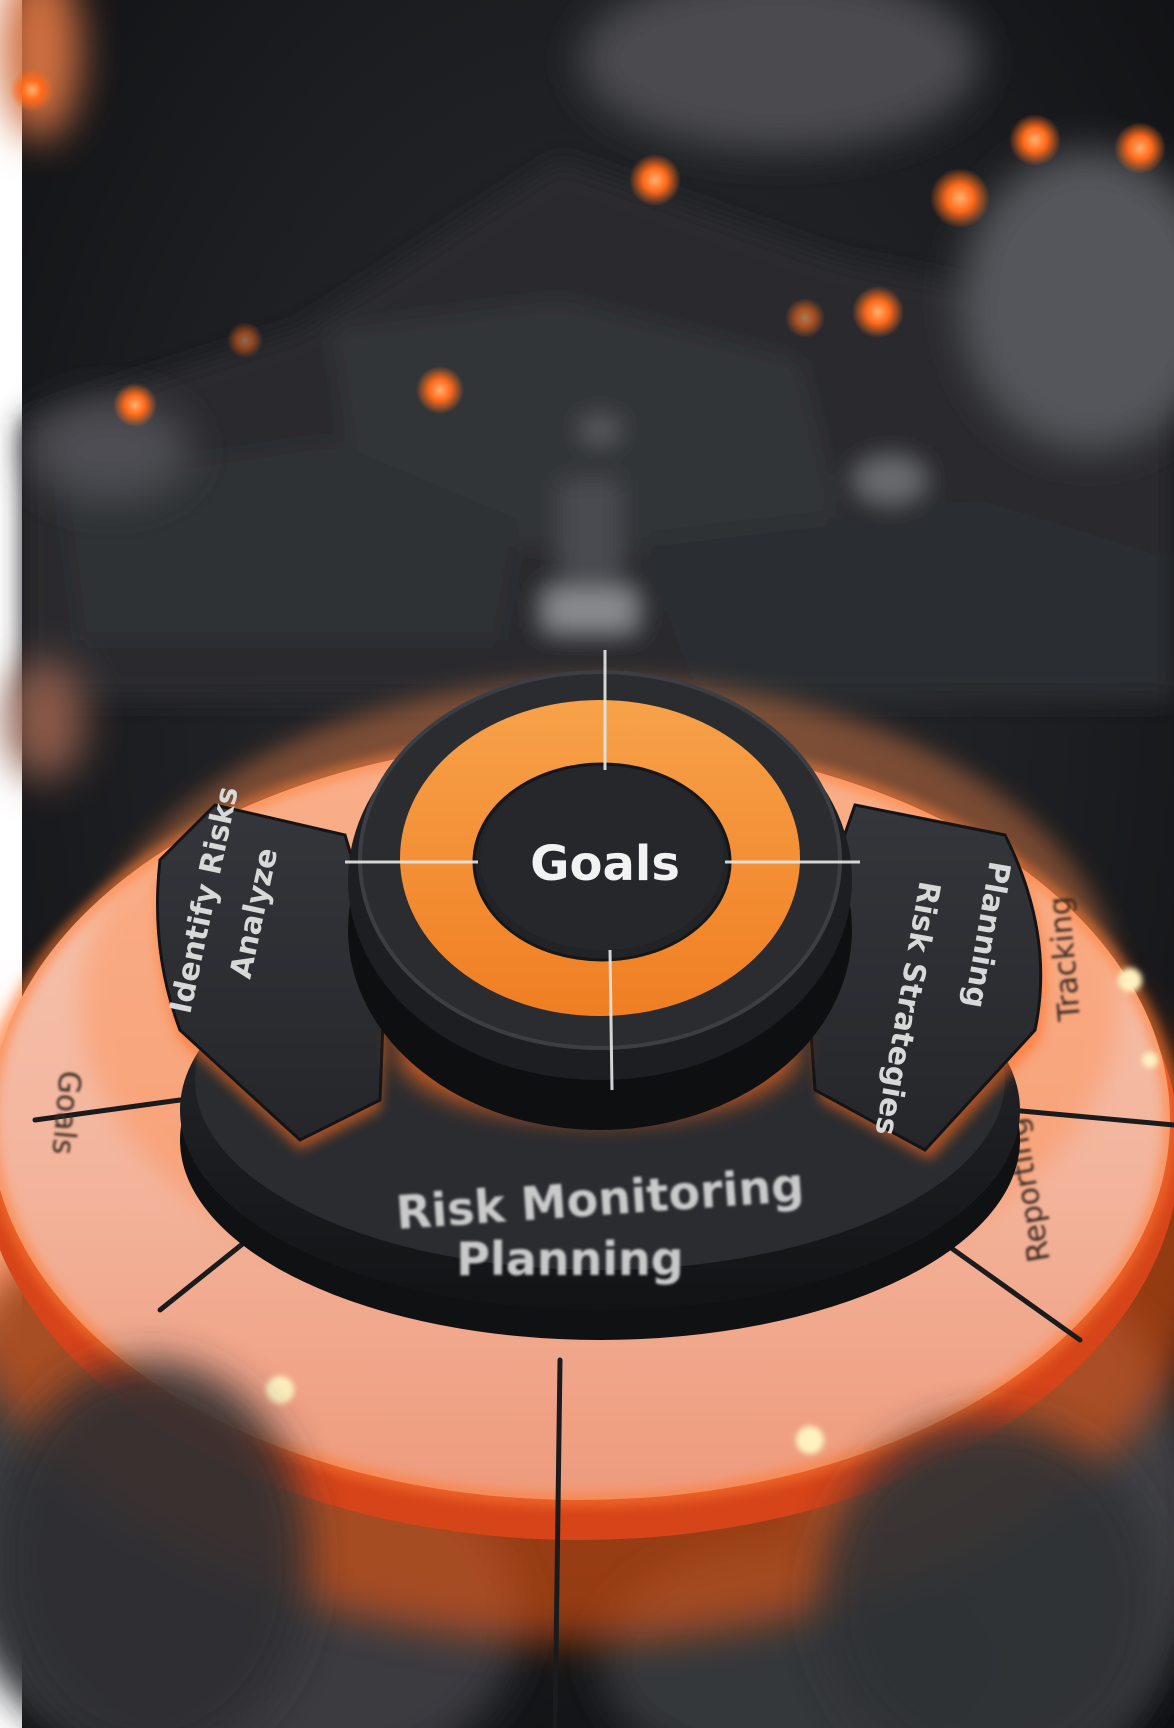  What do you see at coordinates (605, 864) in the screenshot?
I see `center-goals-label: Goals` at bounding box center [605, 864].